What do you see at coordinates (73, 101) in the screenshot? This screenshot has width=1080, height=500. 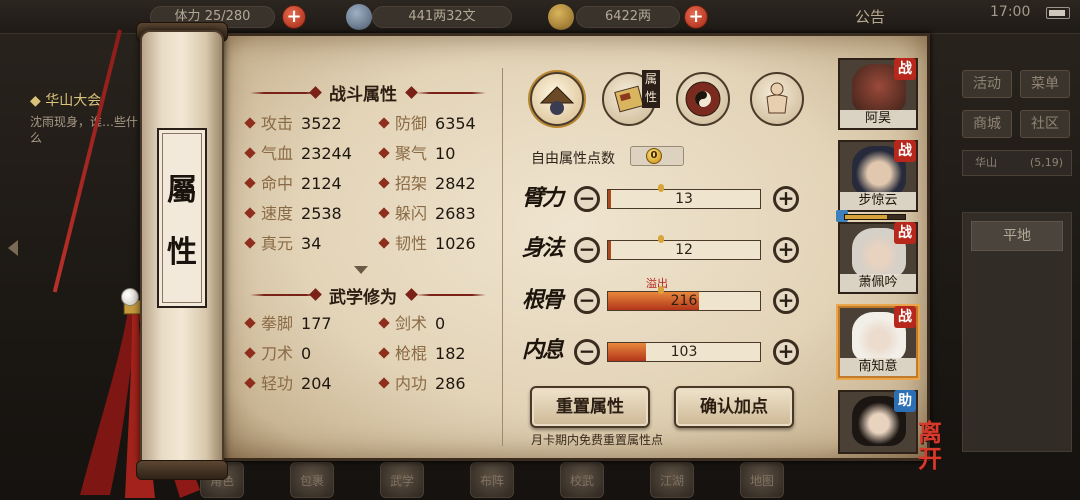 I see `quest-title-text: 华山大会` at bounding box center [73, 101].